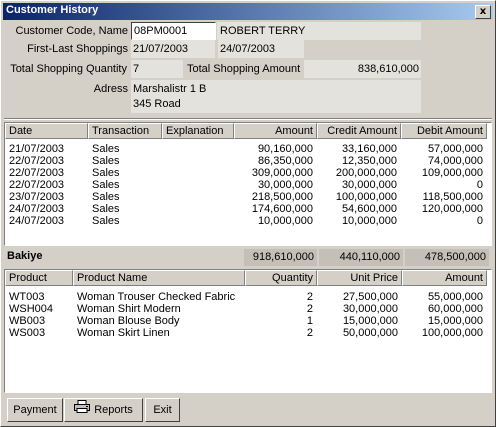 The width and height of the screenshot is (496, 427). Describe the element at coordinates (261, 49) in the screenshot. I see `last-shopping-field: 24/07/2003` at that location.